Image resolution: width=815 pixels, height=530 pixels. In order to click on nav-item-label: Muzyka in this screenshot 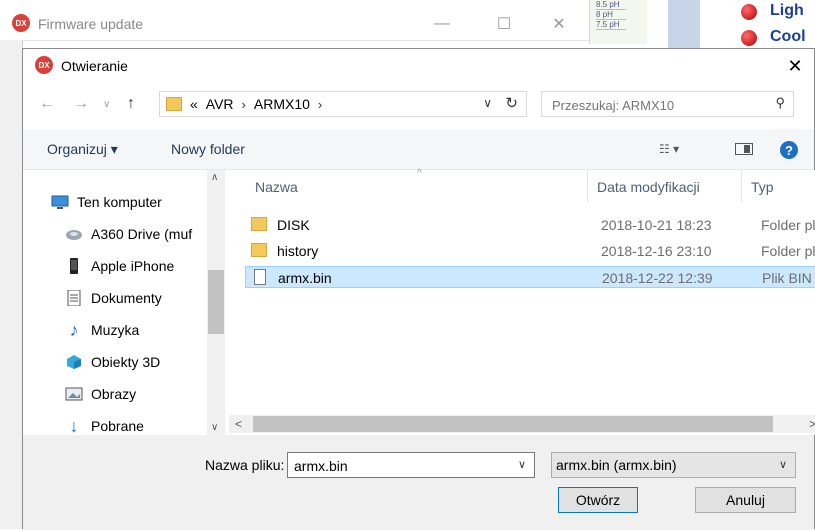, I will do `click(115, 330)`.